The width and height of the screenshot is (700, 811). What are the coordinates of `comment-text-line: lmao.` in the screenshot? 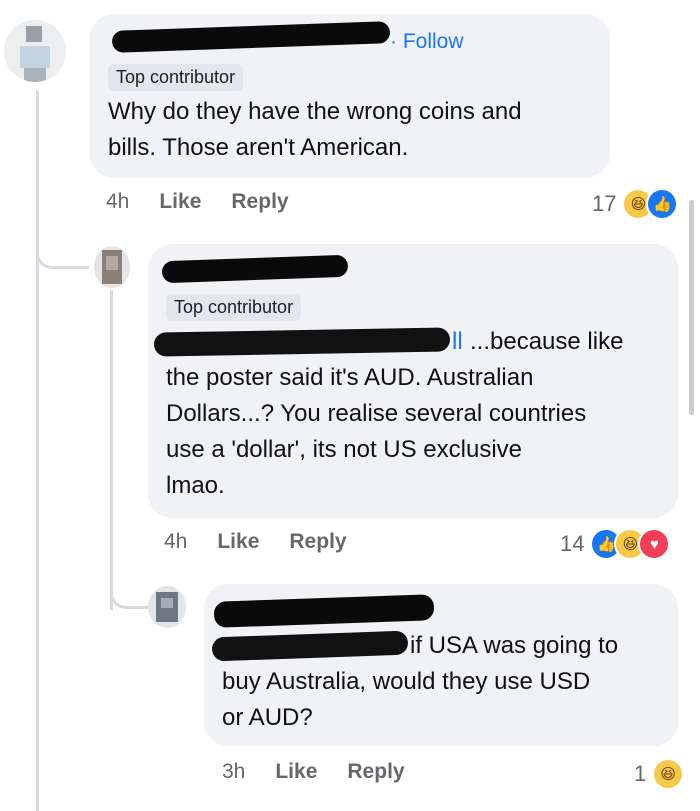 It's located at (195, 485).